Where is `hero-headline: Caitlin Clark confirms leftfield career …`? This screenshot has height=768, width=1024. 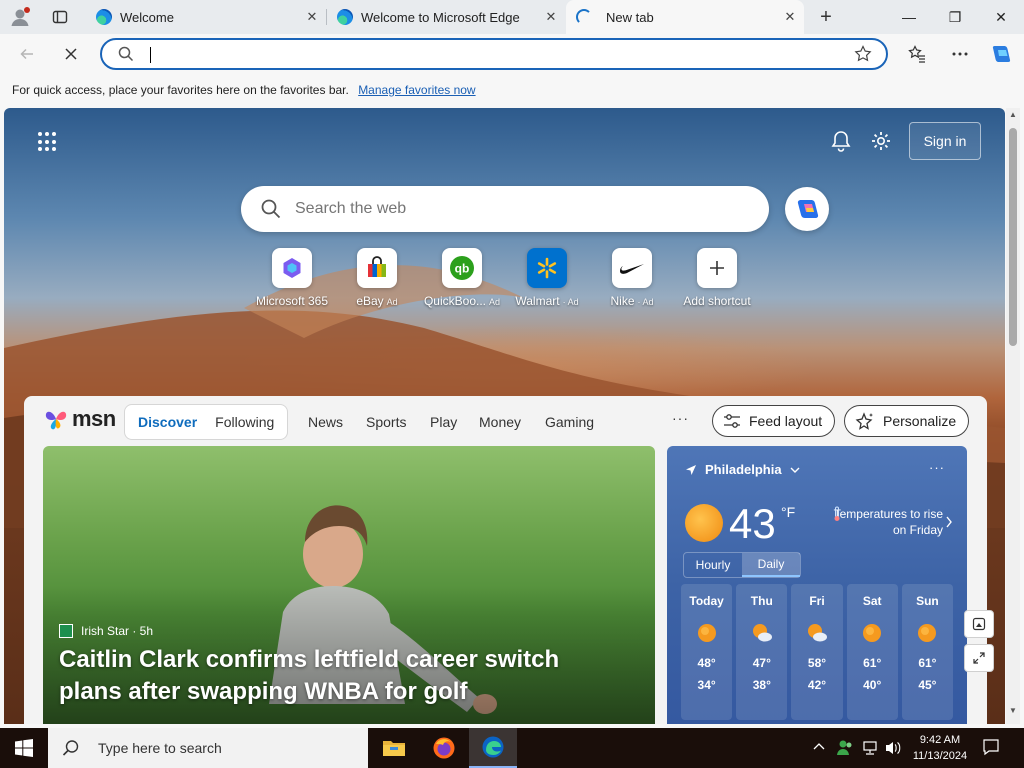 hero-headline: Caitlin Clark confirms leftfield career … is located at coordinates (339, 676).